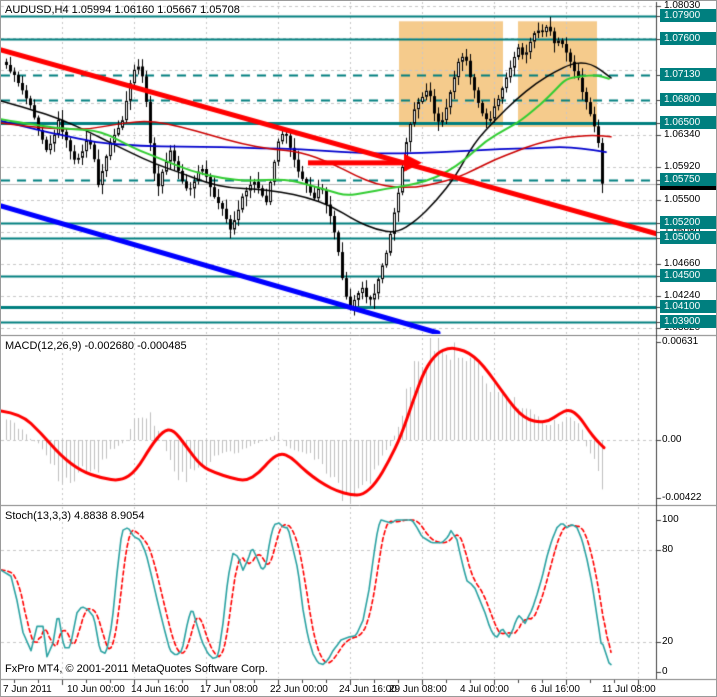 This screenshot has height=697, width=717. I want to click on time-axis-label: 22 Jun 00:00, so click(299, 689).